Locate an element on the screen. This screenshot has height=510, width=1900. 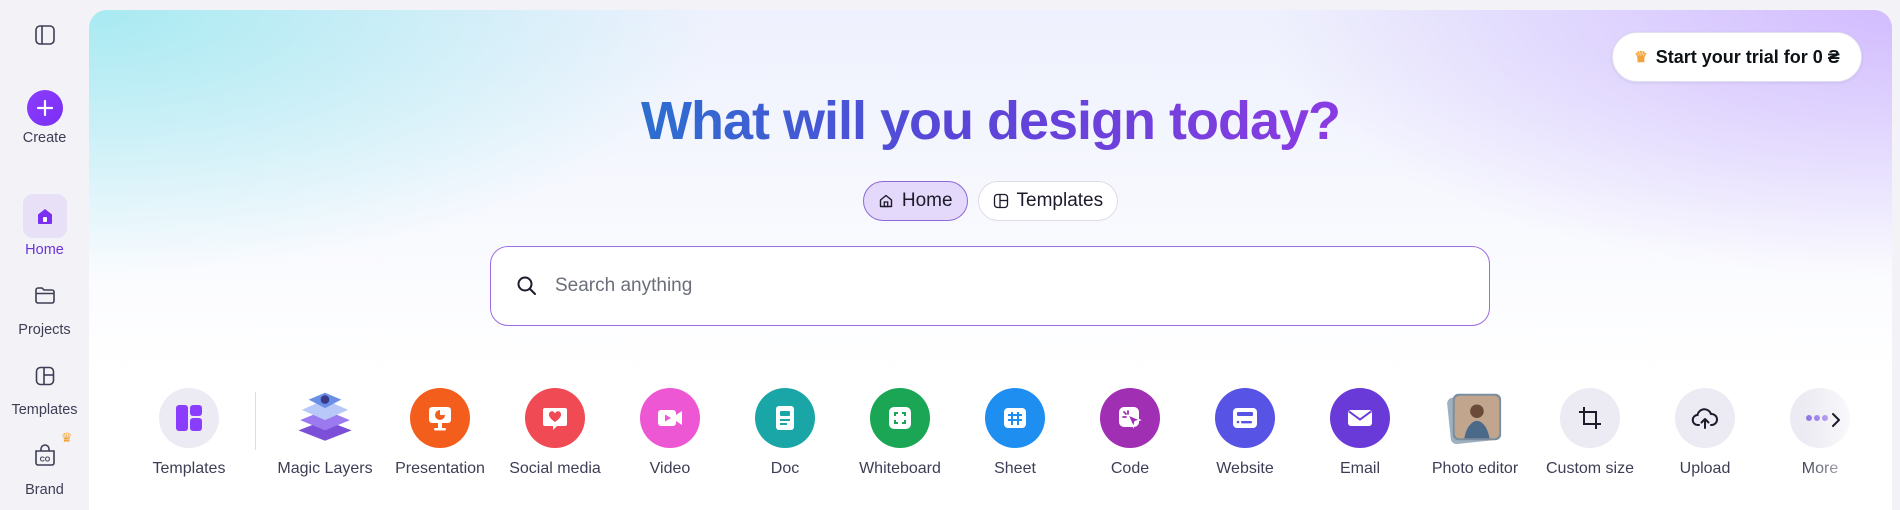
sidebar-item-label: Projects is located at coordinates (44, 330).